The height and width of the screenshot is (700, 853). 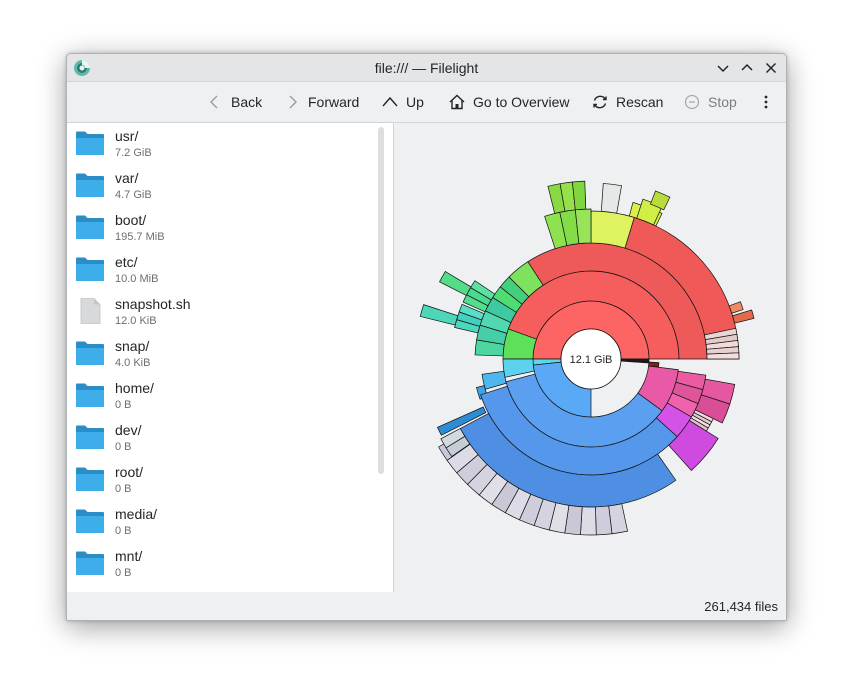 I want to click on list-item: var/4.7 GiB, so click(x=230, y=186).